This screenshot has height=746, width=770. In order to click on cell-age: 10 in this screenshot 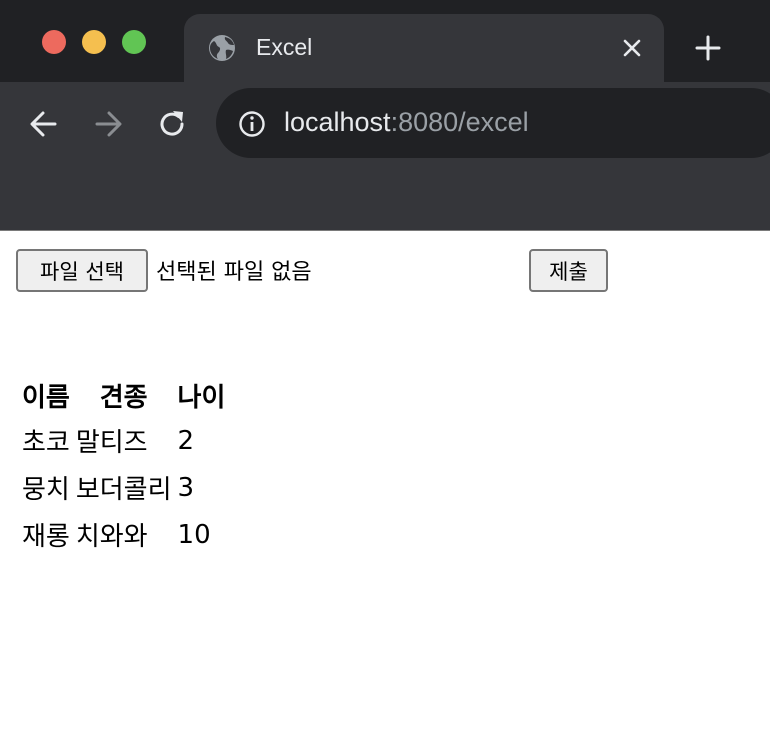, I will do `click(194, 534)`.